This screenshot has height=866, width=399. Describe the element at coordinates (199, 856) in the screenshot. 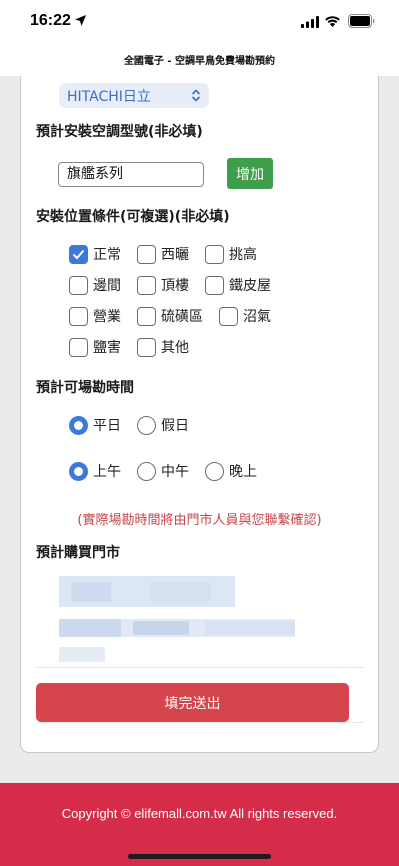

I see `home-indicator` at that location.